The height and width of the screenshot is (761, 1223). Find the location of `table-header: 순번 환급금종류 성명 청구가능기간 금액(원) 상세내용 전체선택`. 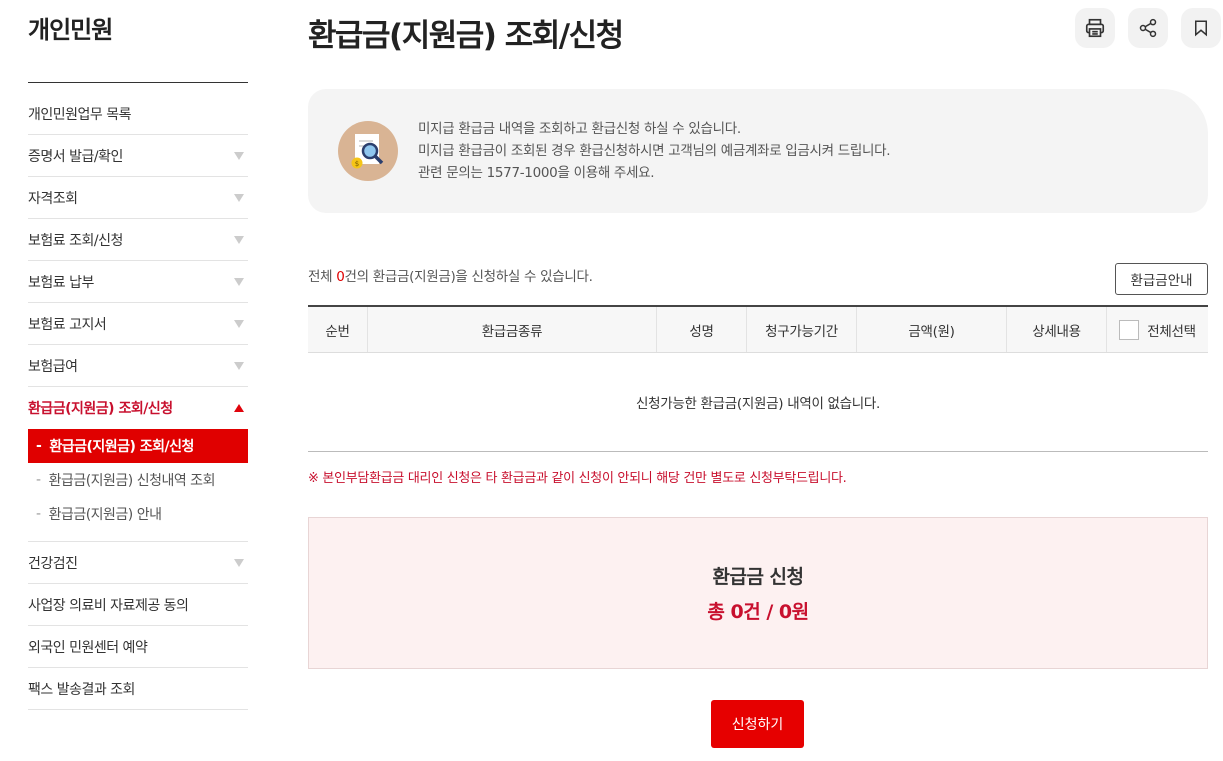

table-header: 순번 환급금종류 성명 청구가능기간 금액(원) 상세내용 전체선택 is located at coordinates (758, 330).